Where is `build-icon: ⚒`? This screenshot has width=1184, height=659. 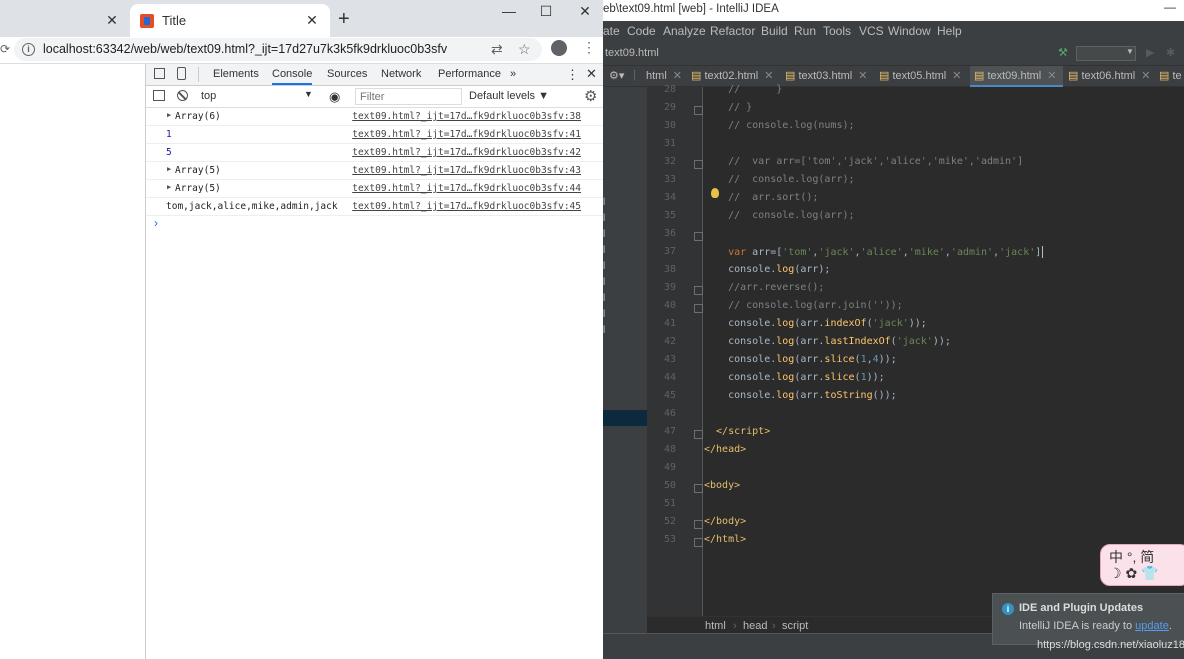 build-icon: ⚒ is located at coordinates (1063, 52).